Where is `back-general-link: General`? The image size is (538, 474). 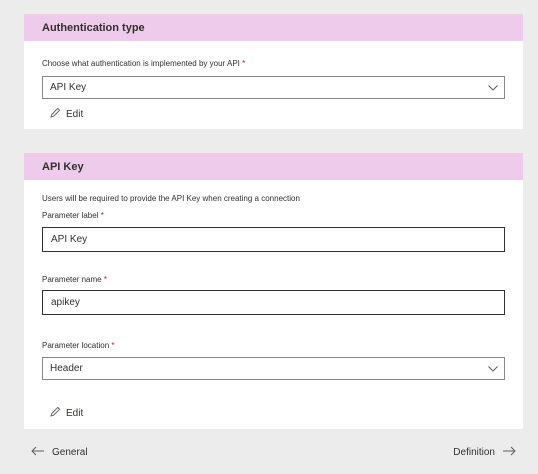 back-general-link: General is located at coordinates (59, 452).